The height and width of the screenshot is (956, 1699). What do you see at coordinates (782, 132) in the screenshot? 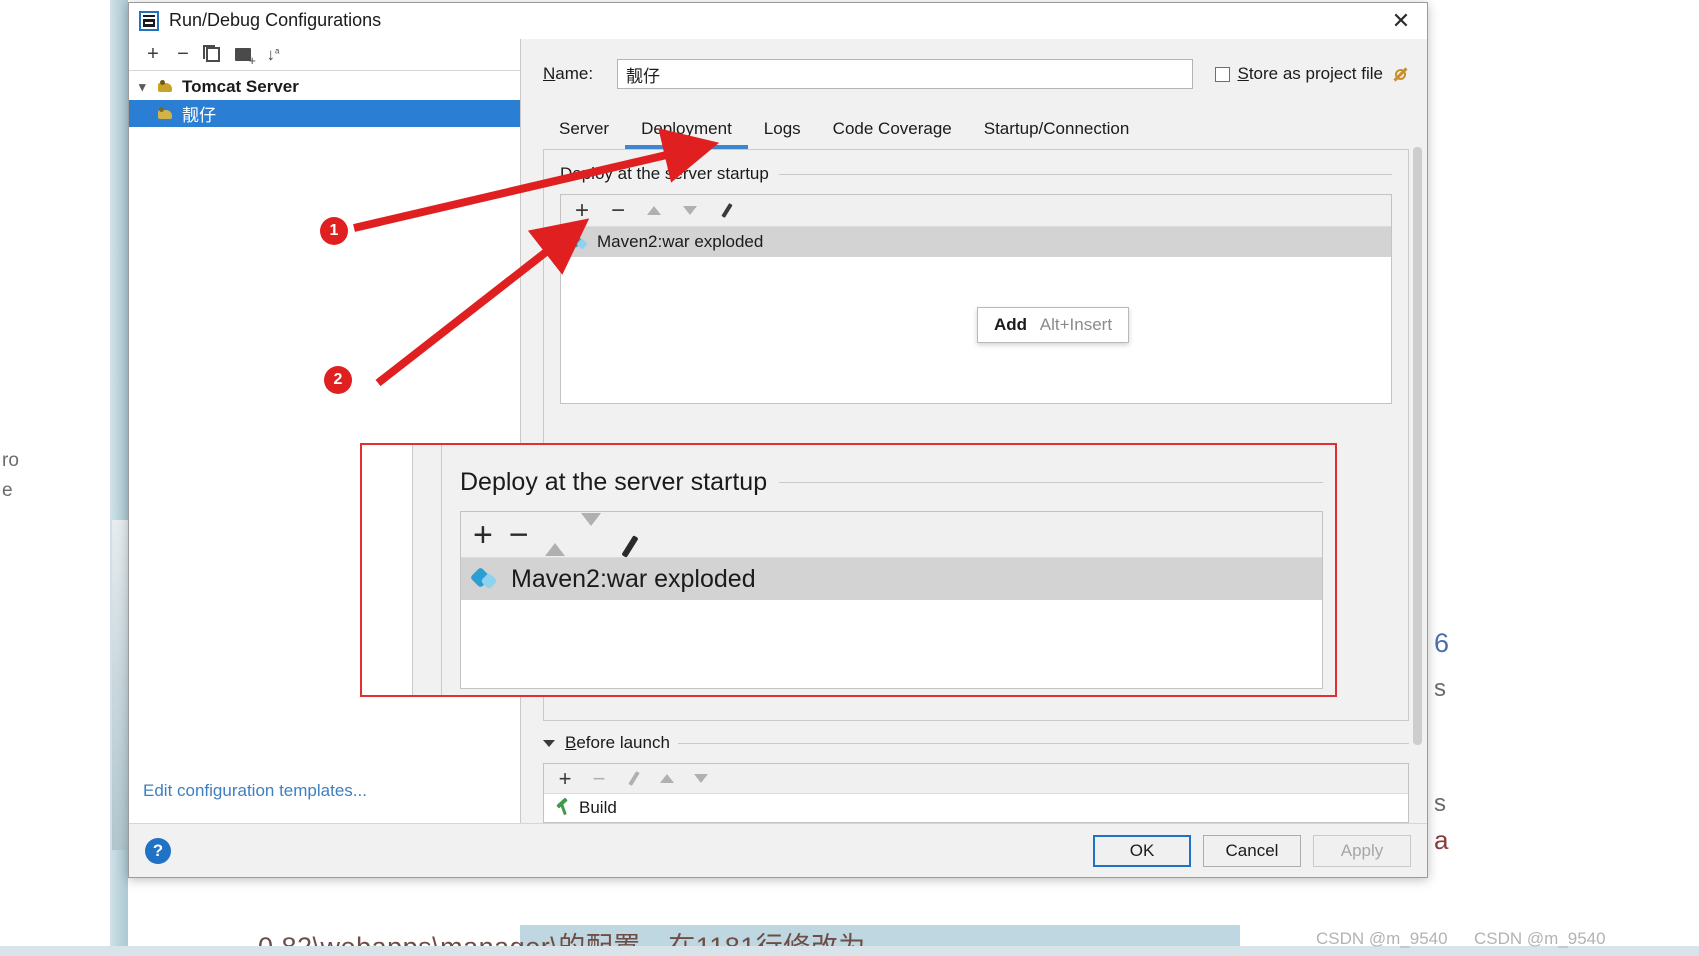
I see `tab-logs: Logs` at bounding box center [782, 132].